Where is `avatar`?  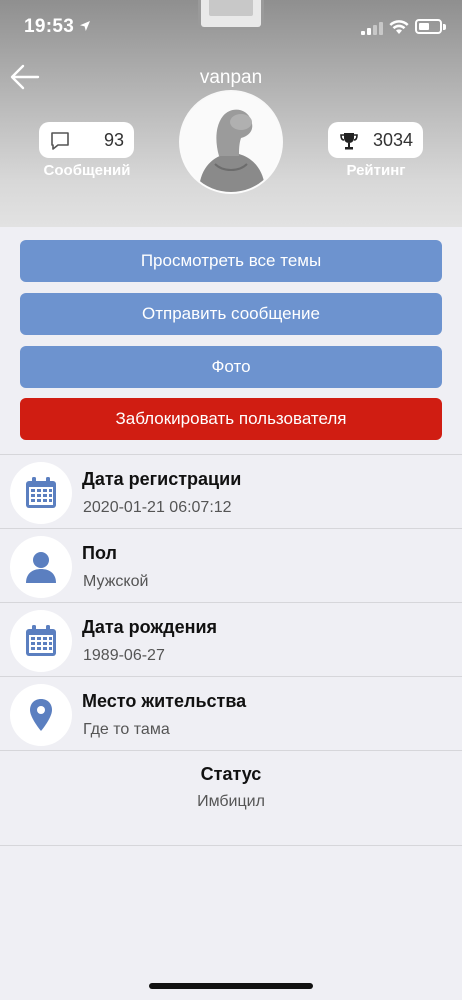 avatar is located at coordinates (231, 142).